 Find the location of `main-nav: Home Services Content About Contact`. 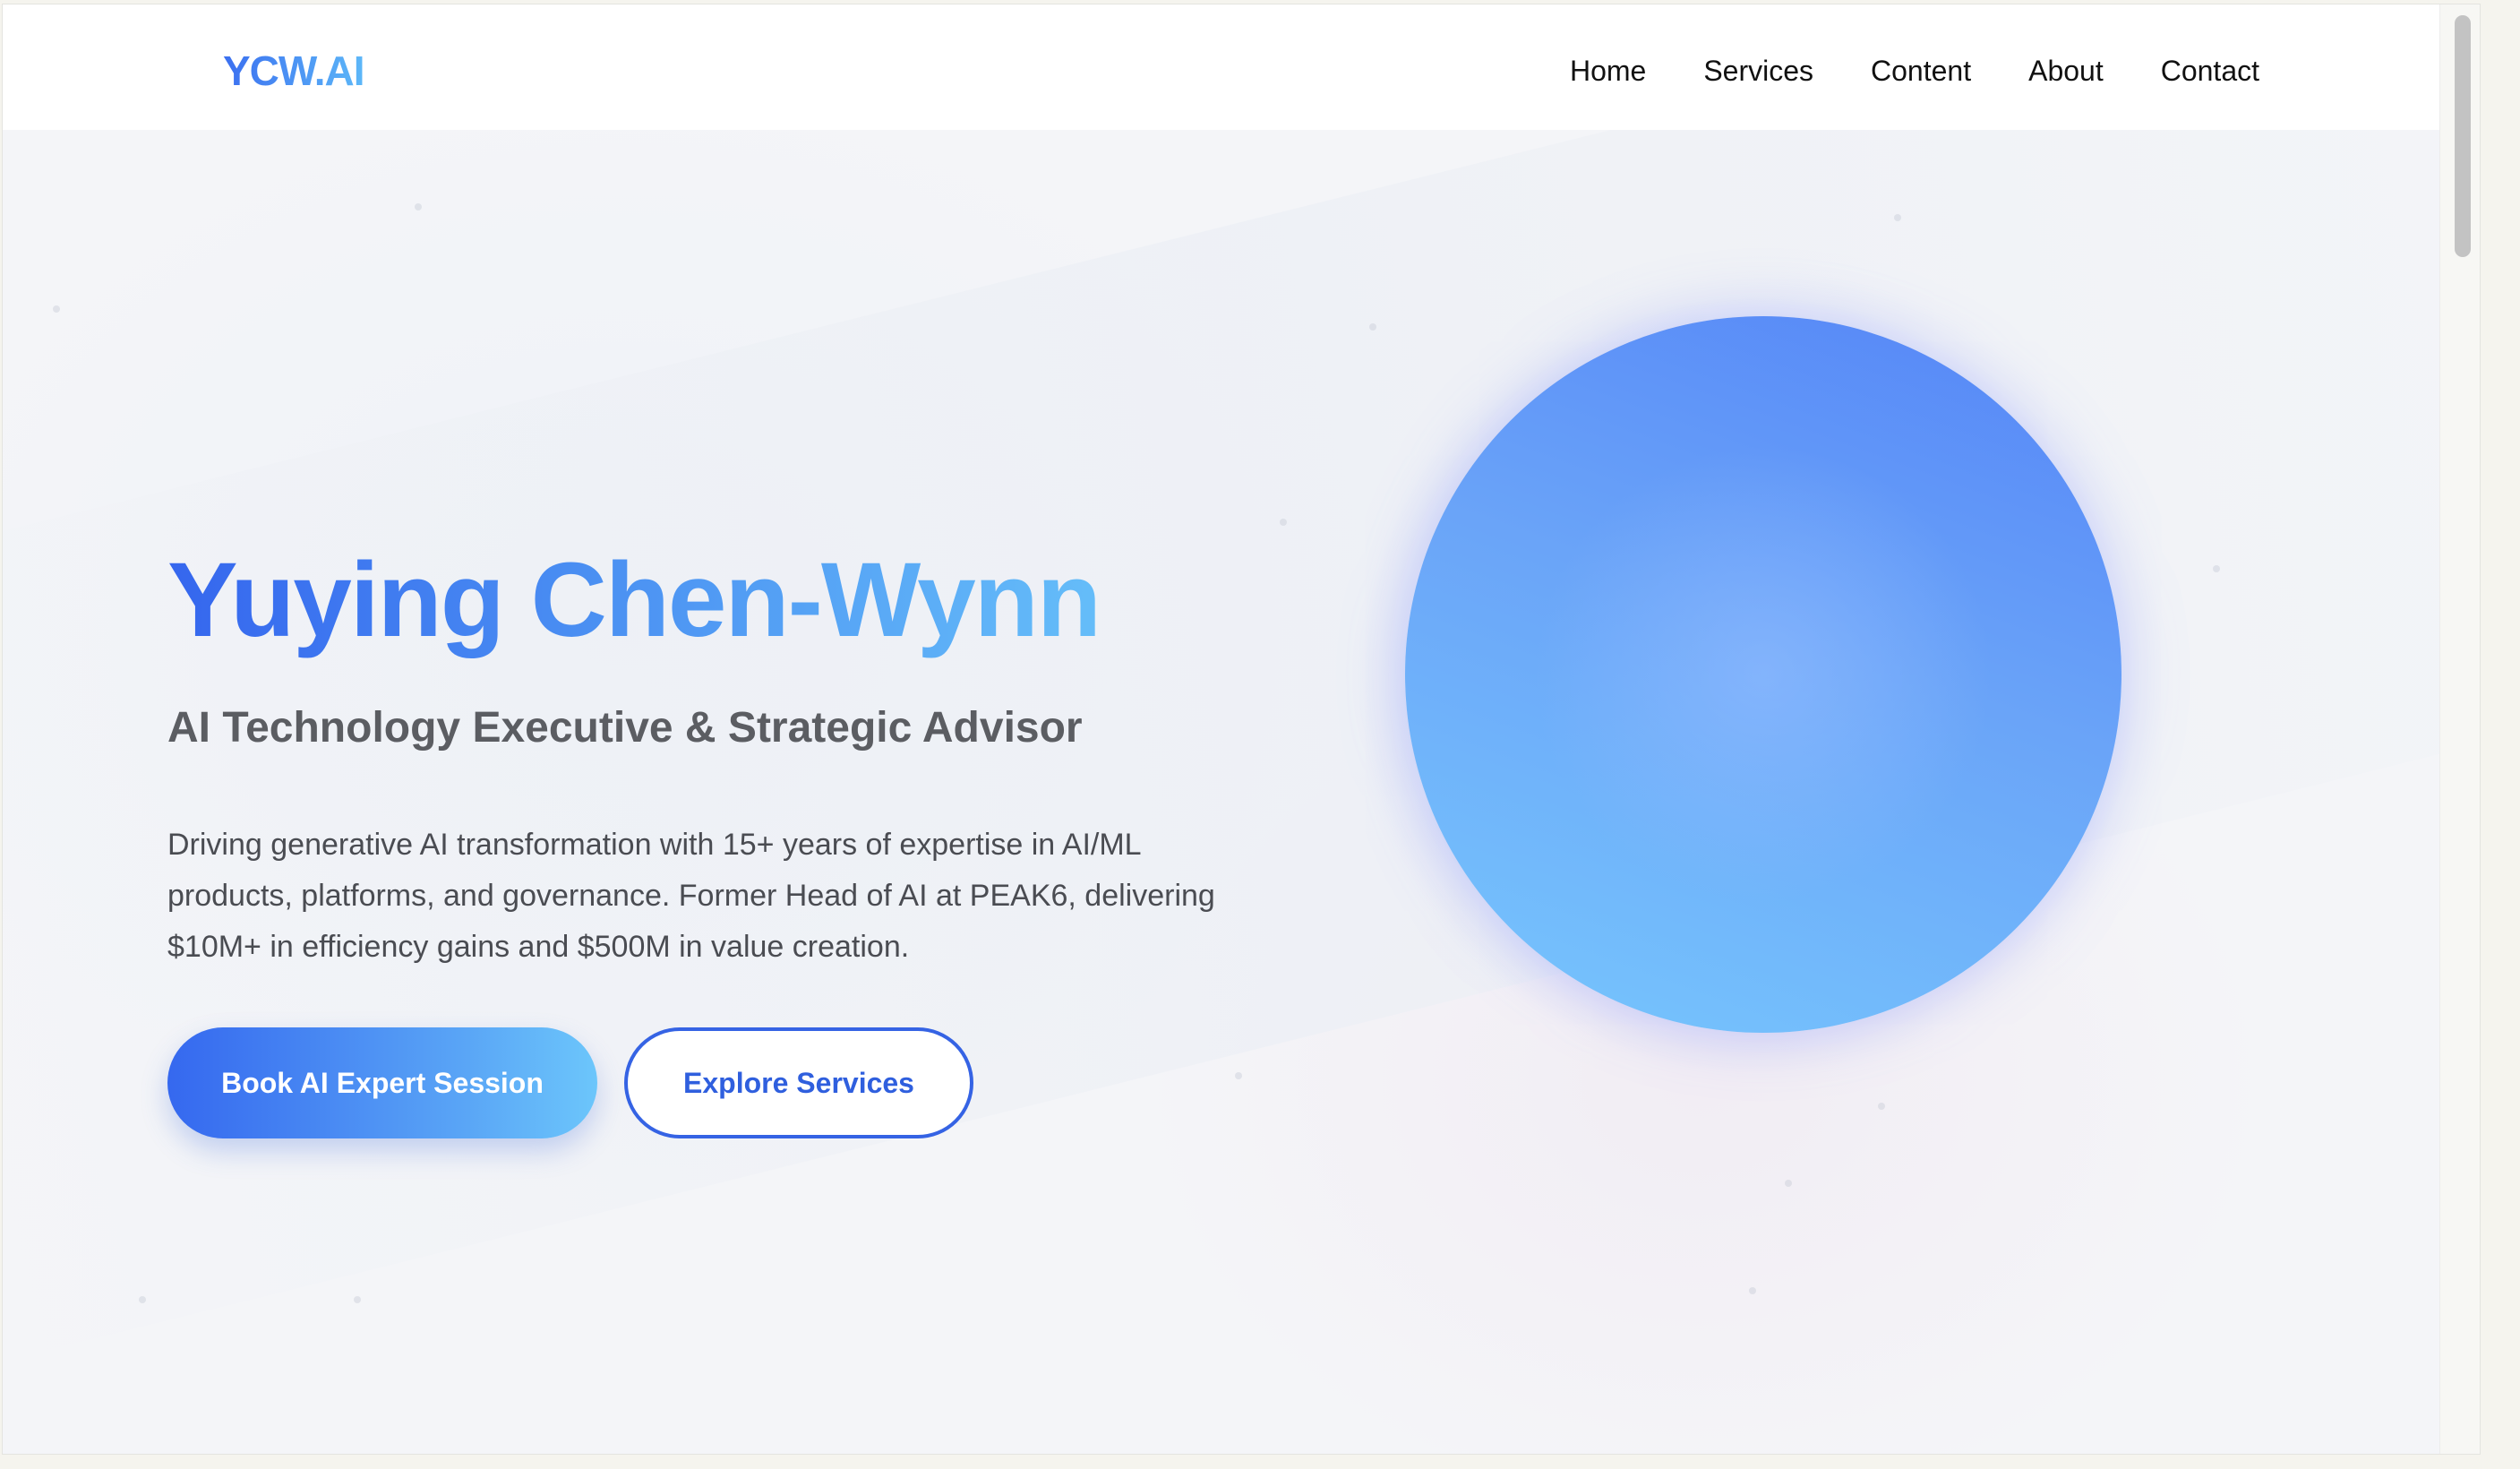

main-nav: Home Services Content About Contact is located at coordinates (1886, 71).